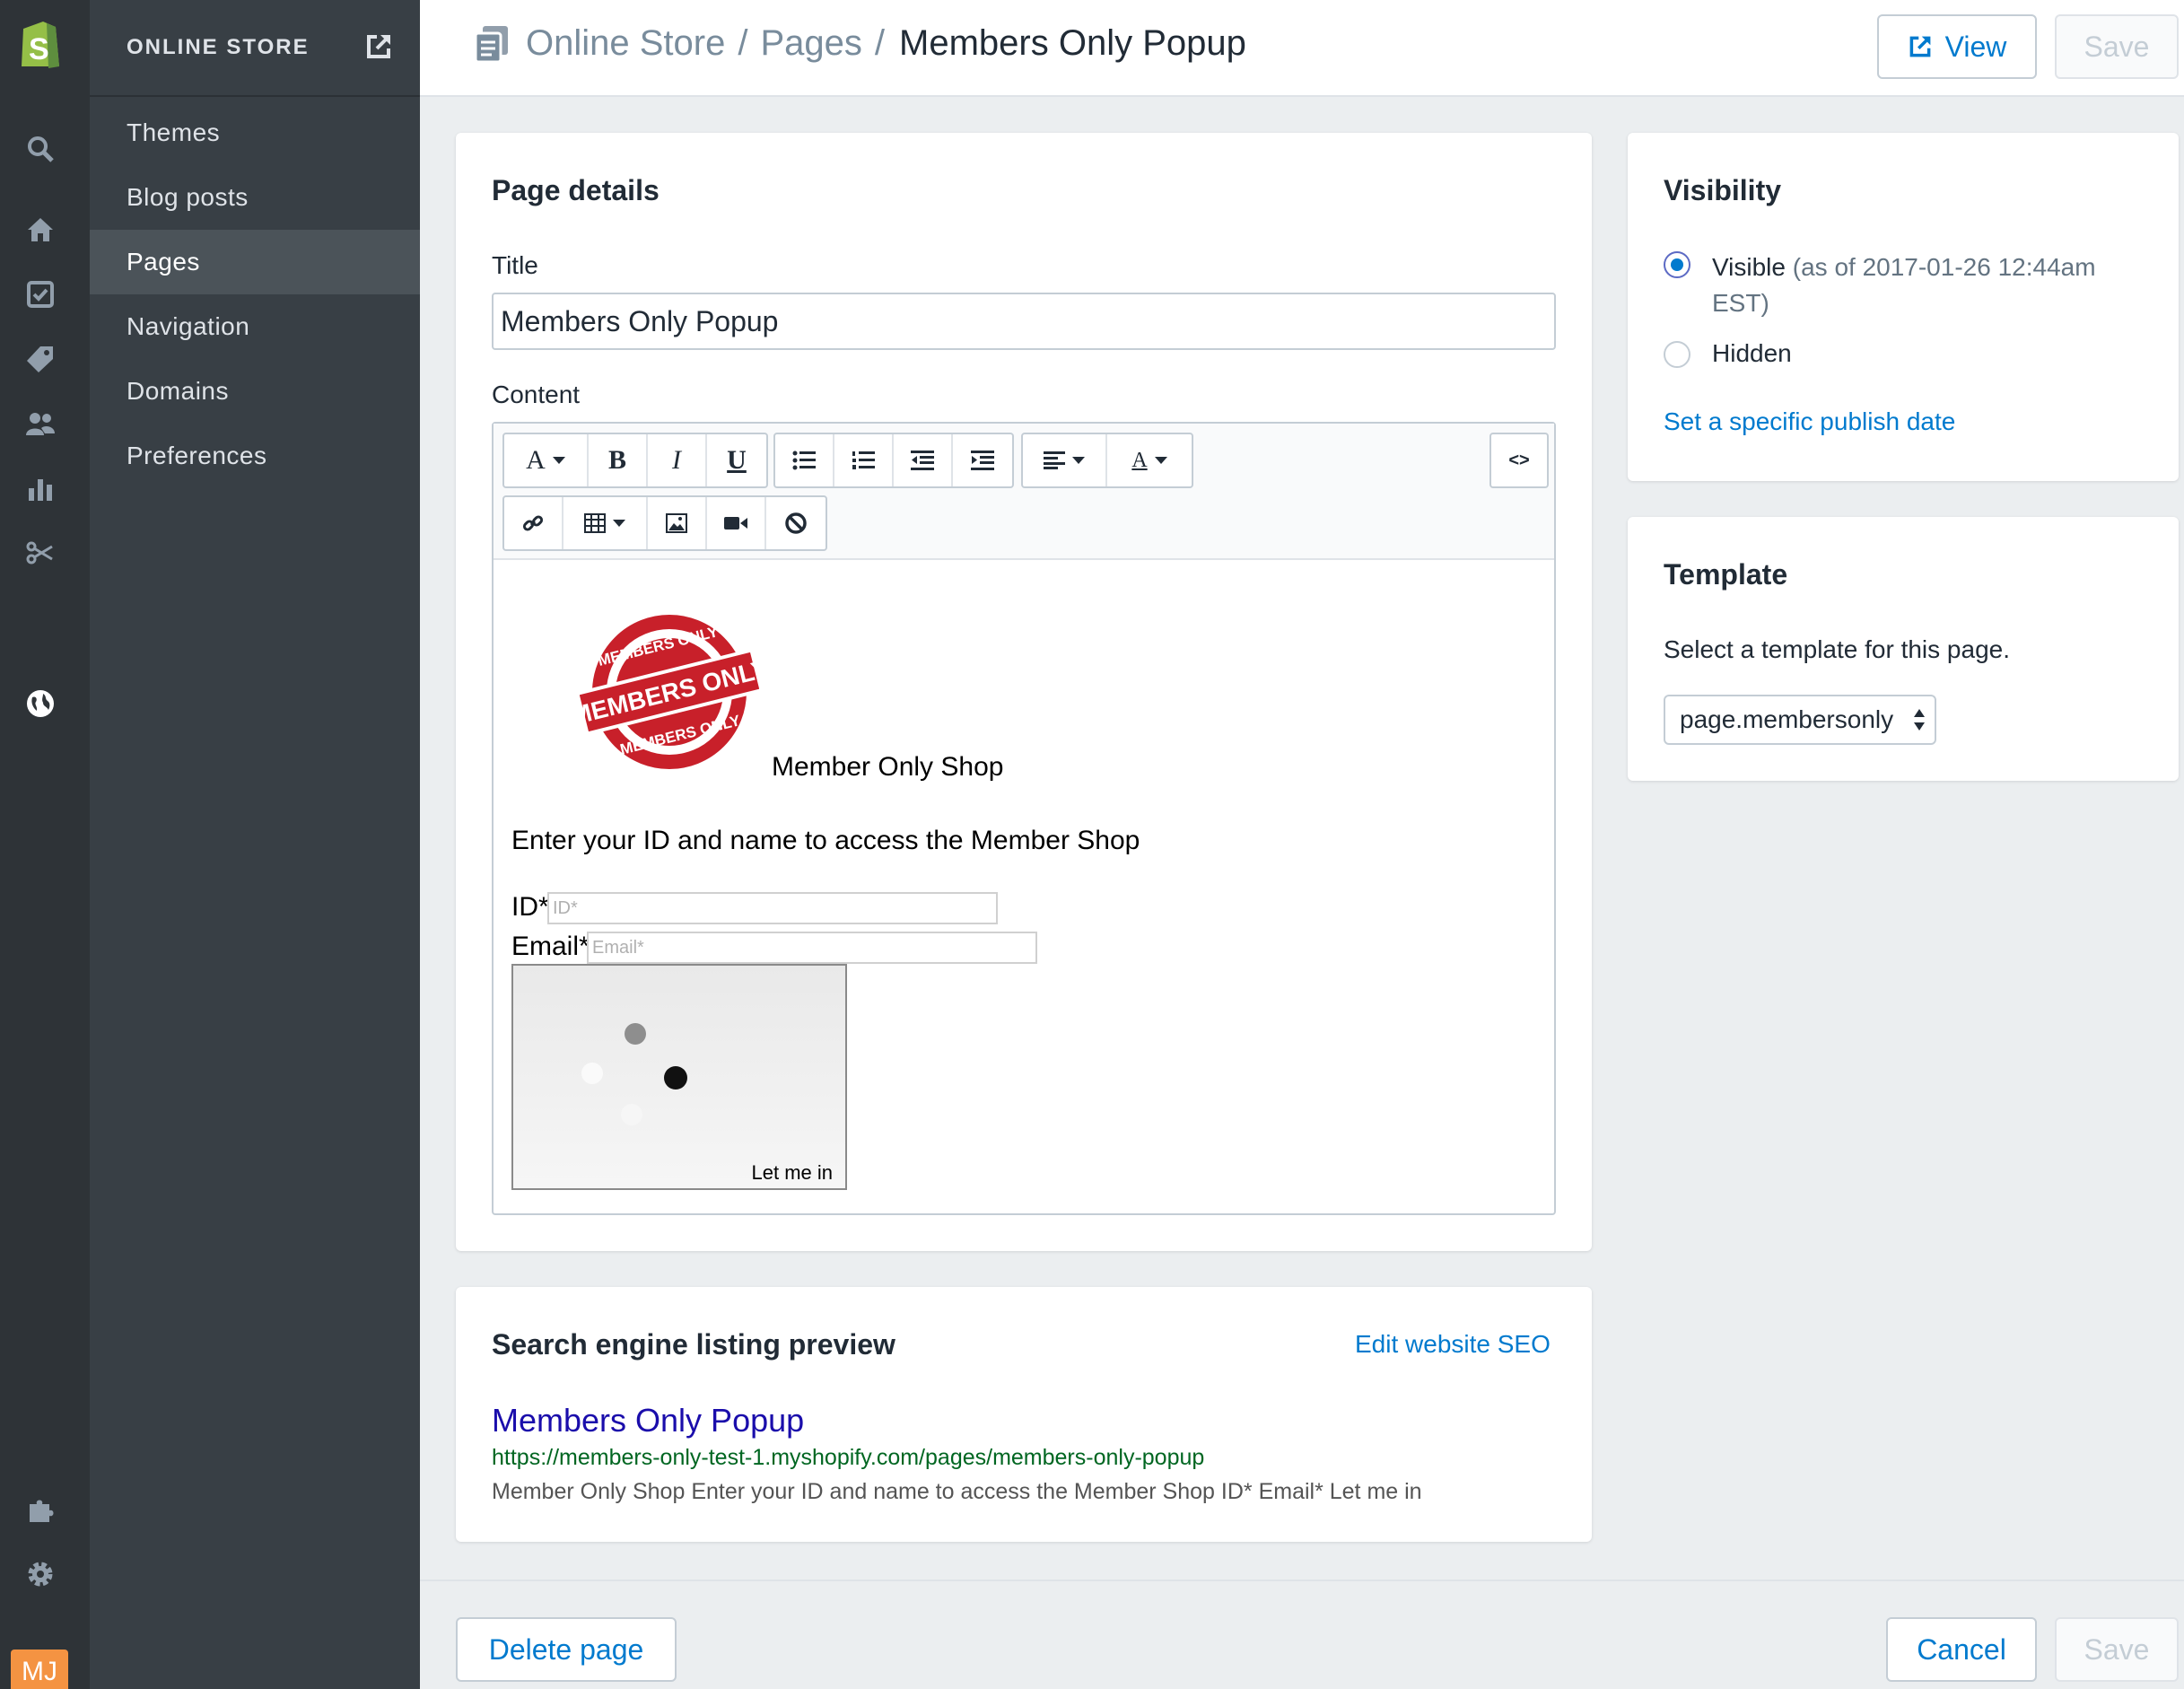 This screenshot has height=1689, width=2184. I want to click on page-details-heading: Page details, so click(576, 190).